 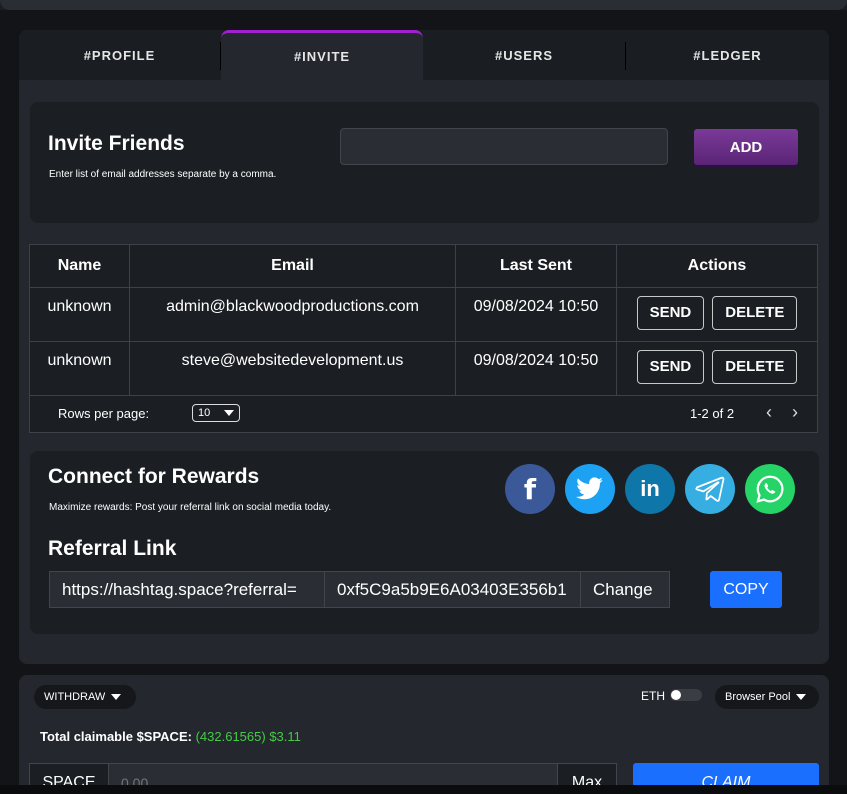 I want to click on whatsapp-icon, so click(x=770, y=489).